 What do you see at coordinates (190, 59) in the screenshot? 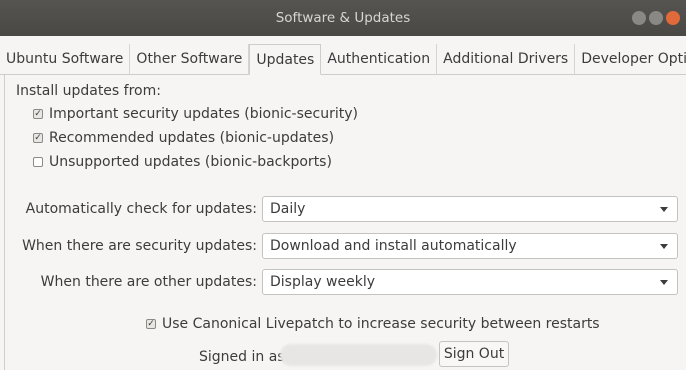
I see `tab-other-software: Other Software` at bounding box center [190, 59].